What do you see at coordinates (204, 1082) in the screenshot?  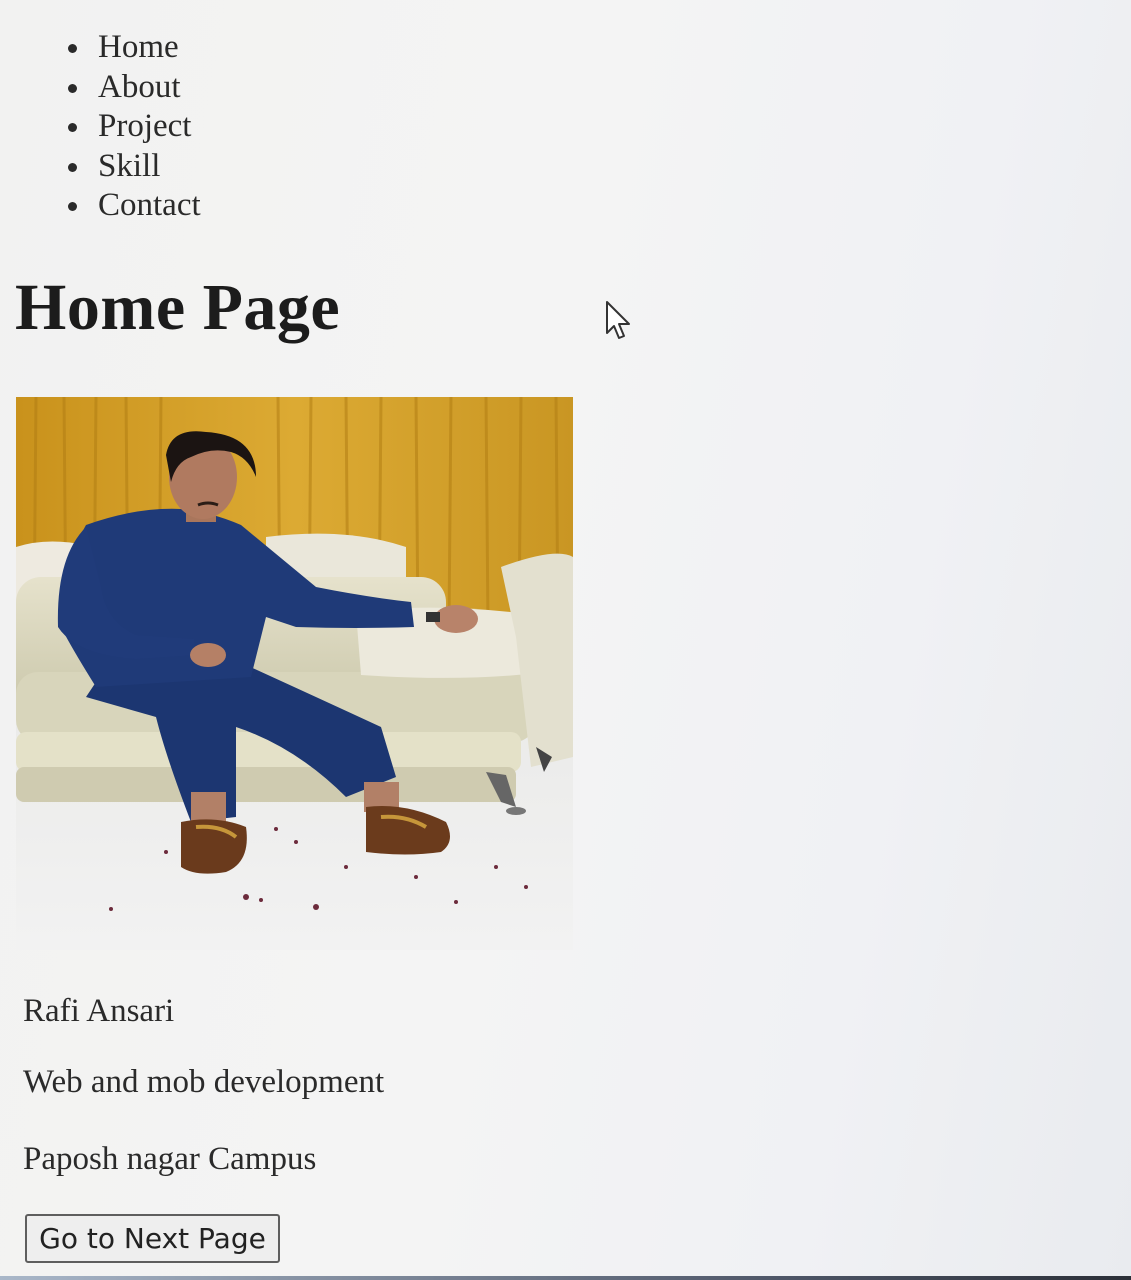 I see `profile-role: Web and mob development` at bounding box center [204, 1082].